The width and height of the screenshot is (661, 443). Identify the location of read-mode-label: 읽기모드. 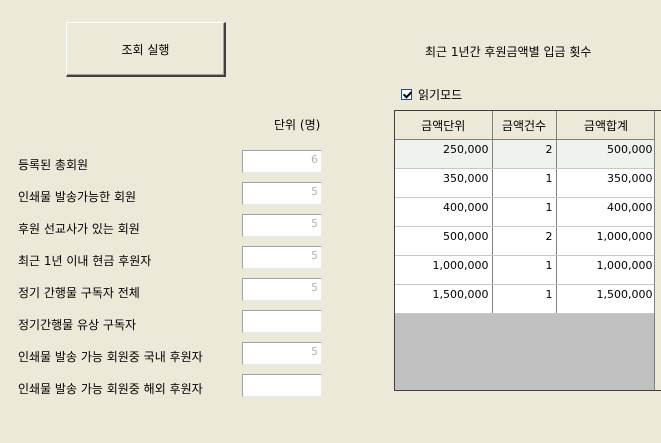
(440, 95).